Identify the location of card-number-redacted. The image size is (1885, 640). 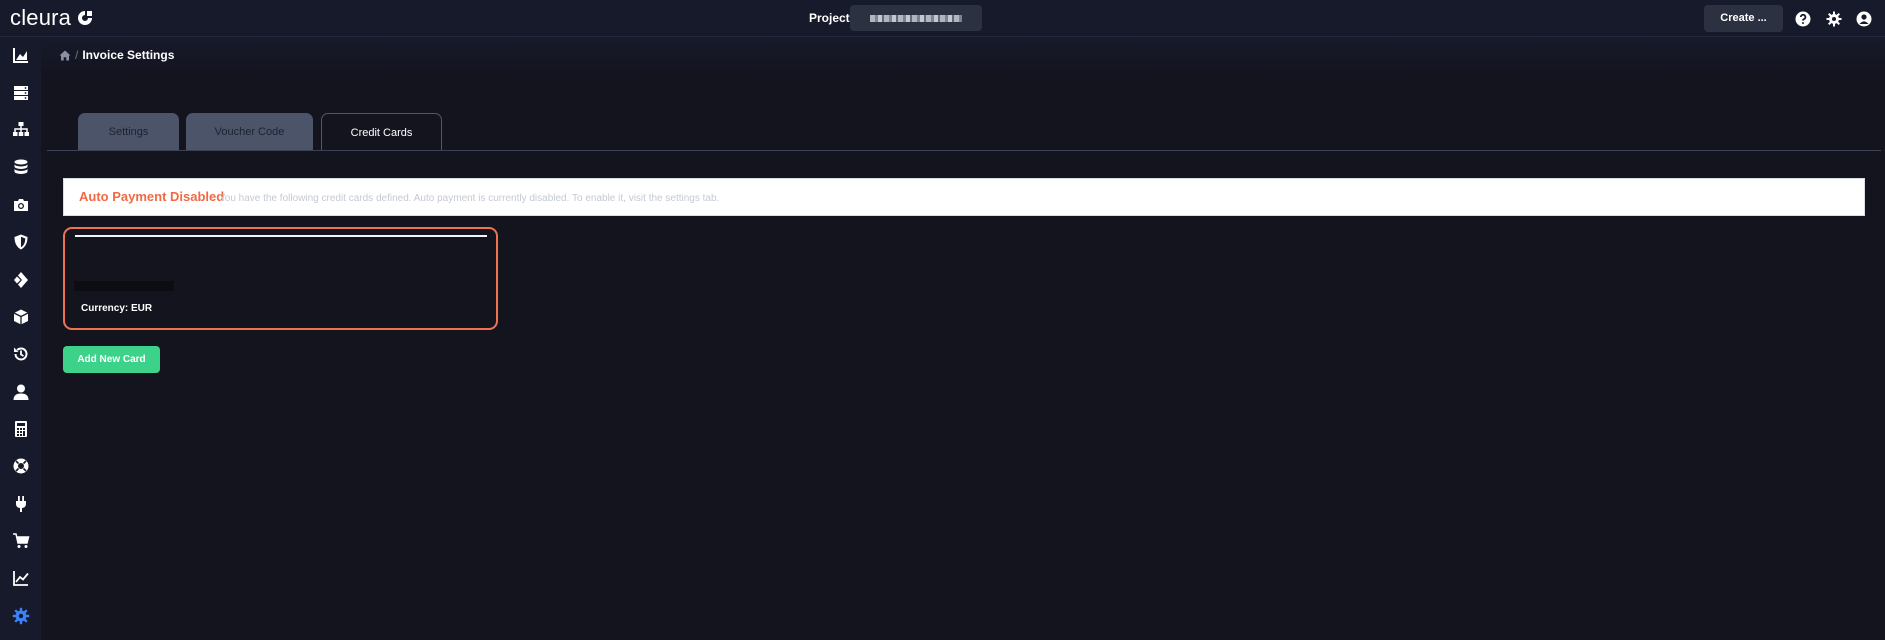
(124, 286).